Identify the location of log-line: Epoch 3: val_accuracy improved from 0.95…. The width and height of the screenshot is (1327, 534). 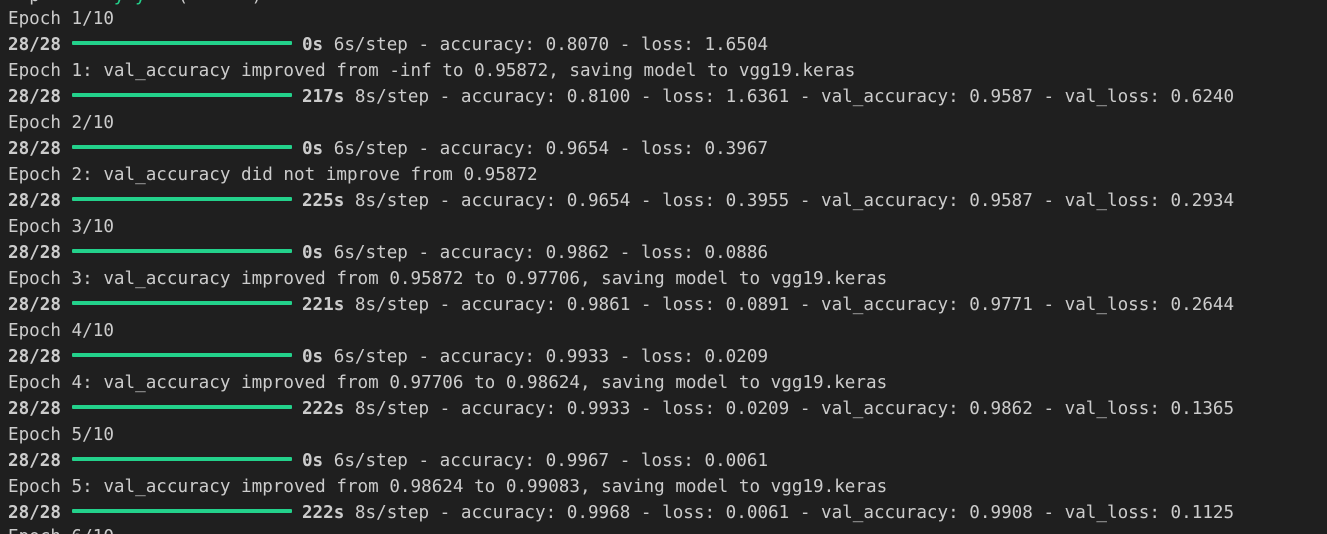
(448, 279).